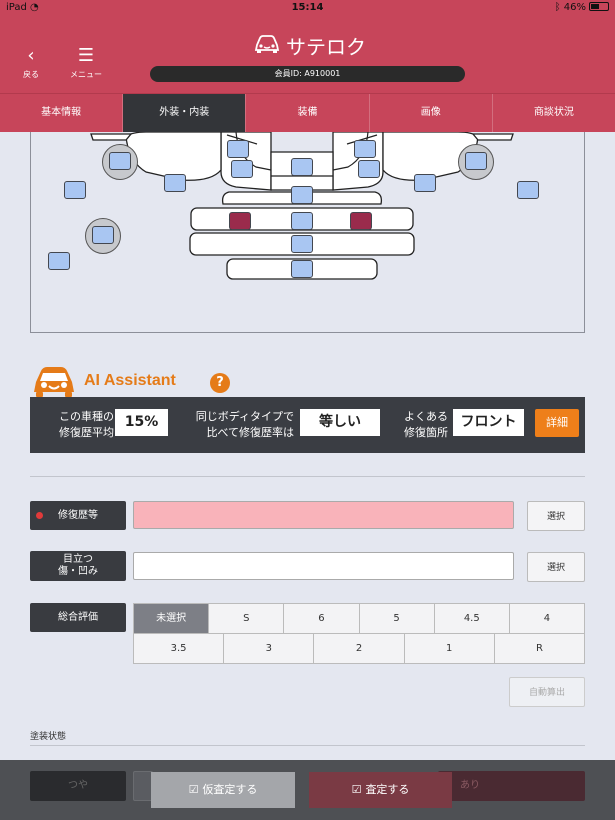 The image size is (615, 820). I want to click on avg-repair-label-line1: この車種の, so click(86, 416).